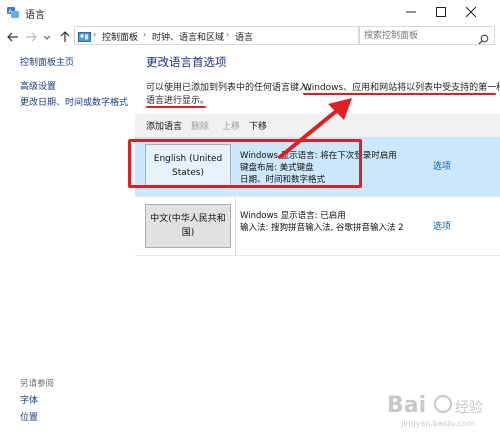 The width and height of the screenshot is (500, 436). I want to click on watermark-url: jingyan.baidu.com, so click(437, 423).